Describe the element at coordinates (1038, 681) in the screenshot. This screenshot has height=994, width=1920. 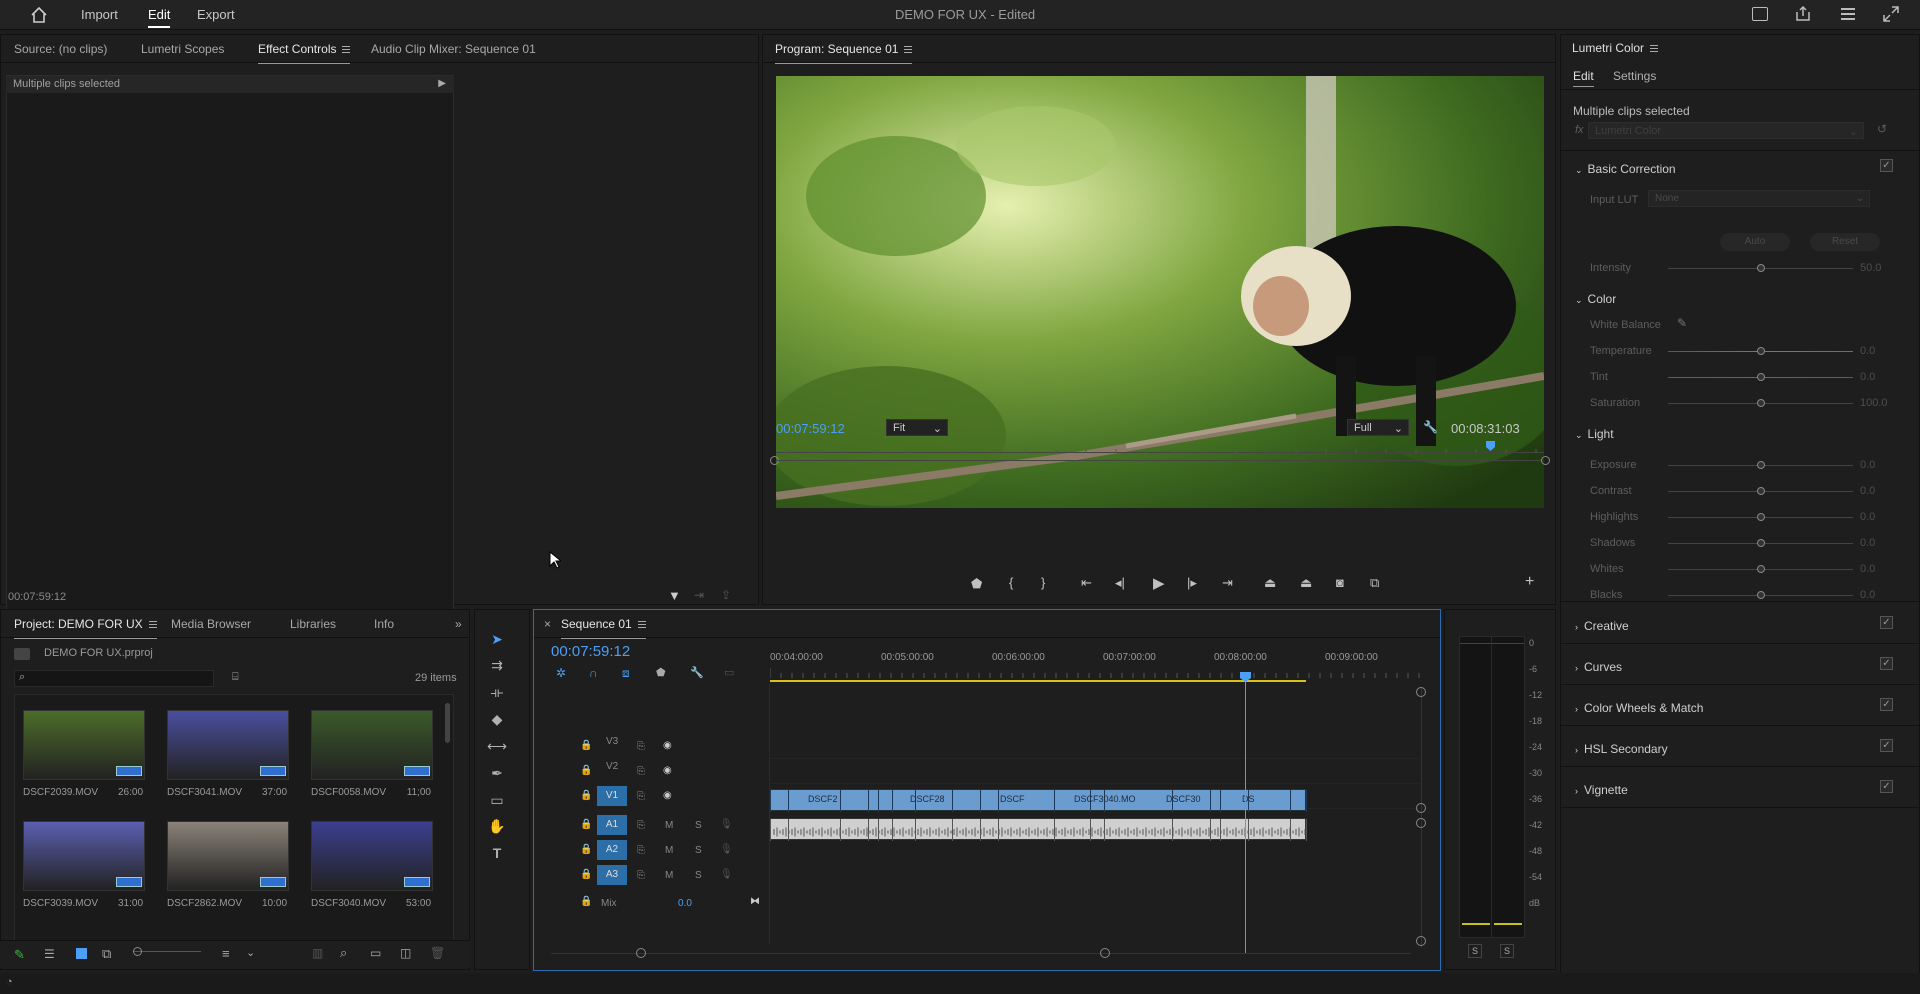
I see `work-area-bar` at that location.